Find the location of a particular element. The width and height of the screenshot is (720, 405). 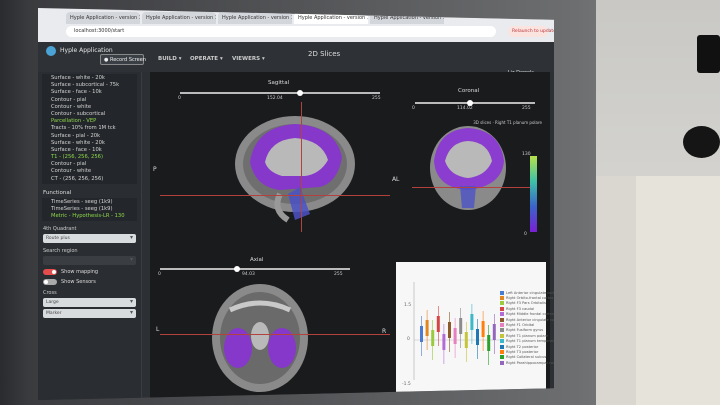

cross-color-select: Marker is located at coordinates (89, 314).